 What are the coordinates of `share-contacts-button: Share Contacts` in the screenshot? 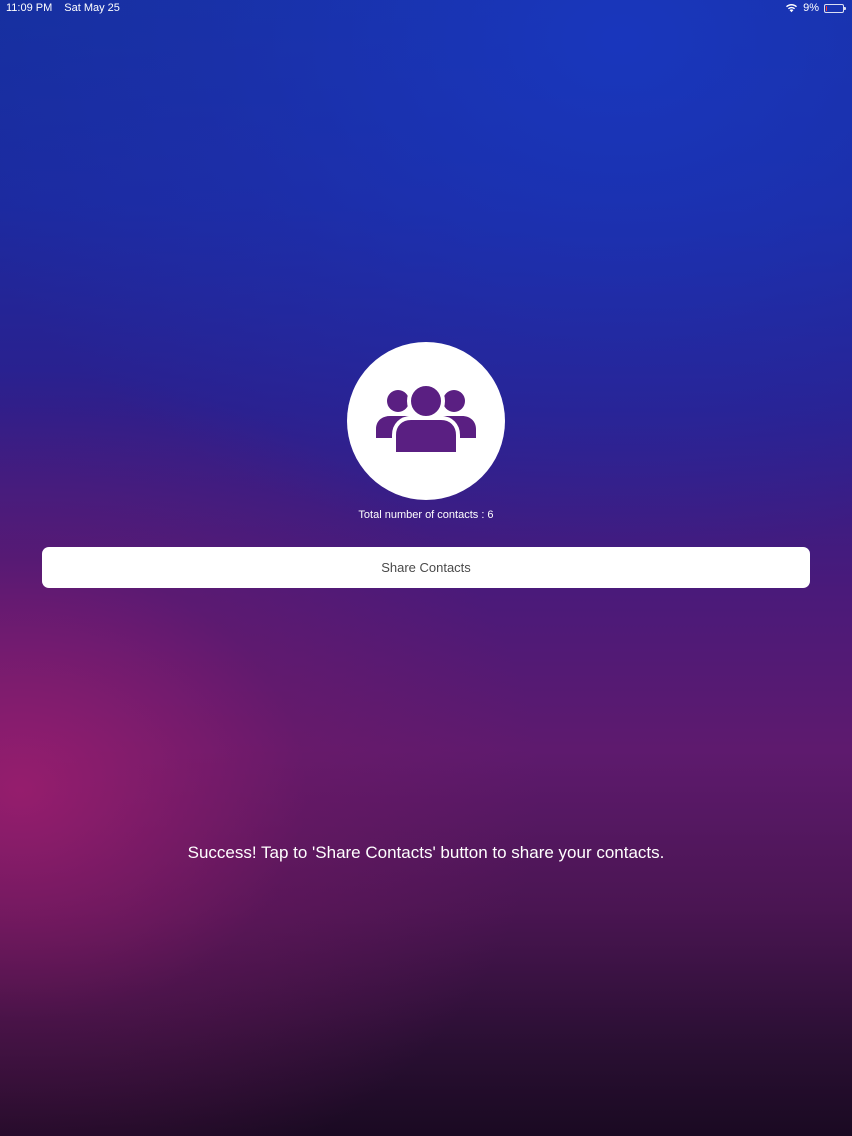 It's located at (426, 567).